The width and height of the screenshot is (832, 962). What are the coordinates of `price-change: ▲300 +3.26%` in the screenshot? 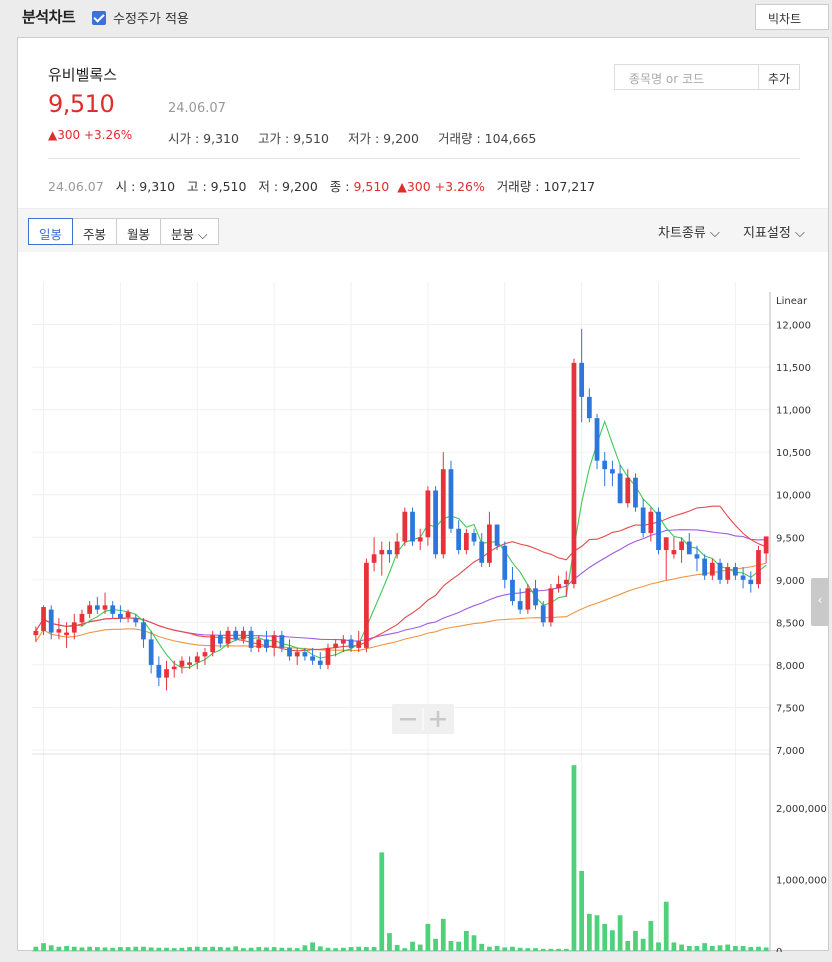 It's located at (90, 135).